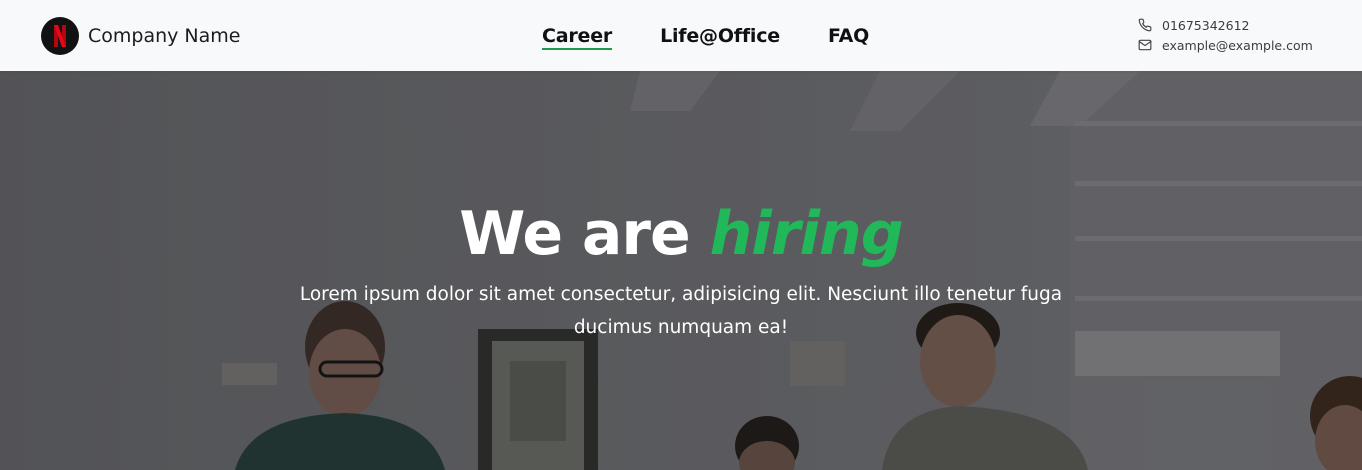 The width and height of the screenshot is (1362, 470). I want to click on contact-info: 01675342612 example@example.com, so click(1225, 35).